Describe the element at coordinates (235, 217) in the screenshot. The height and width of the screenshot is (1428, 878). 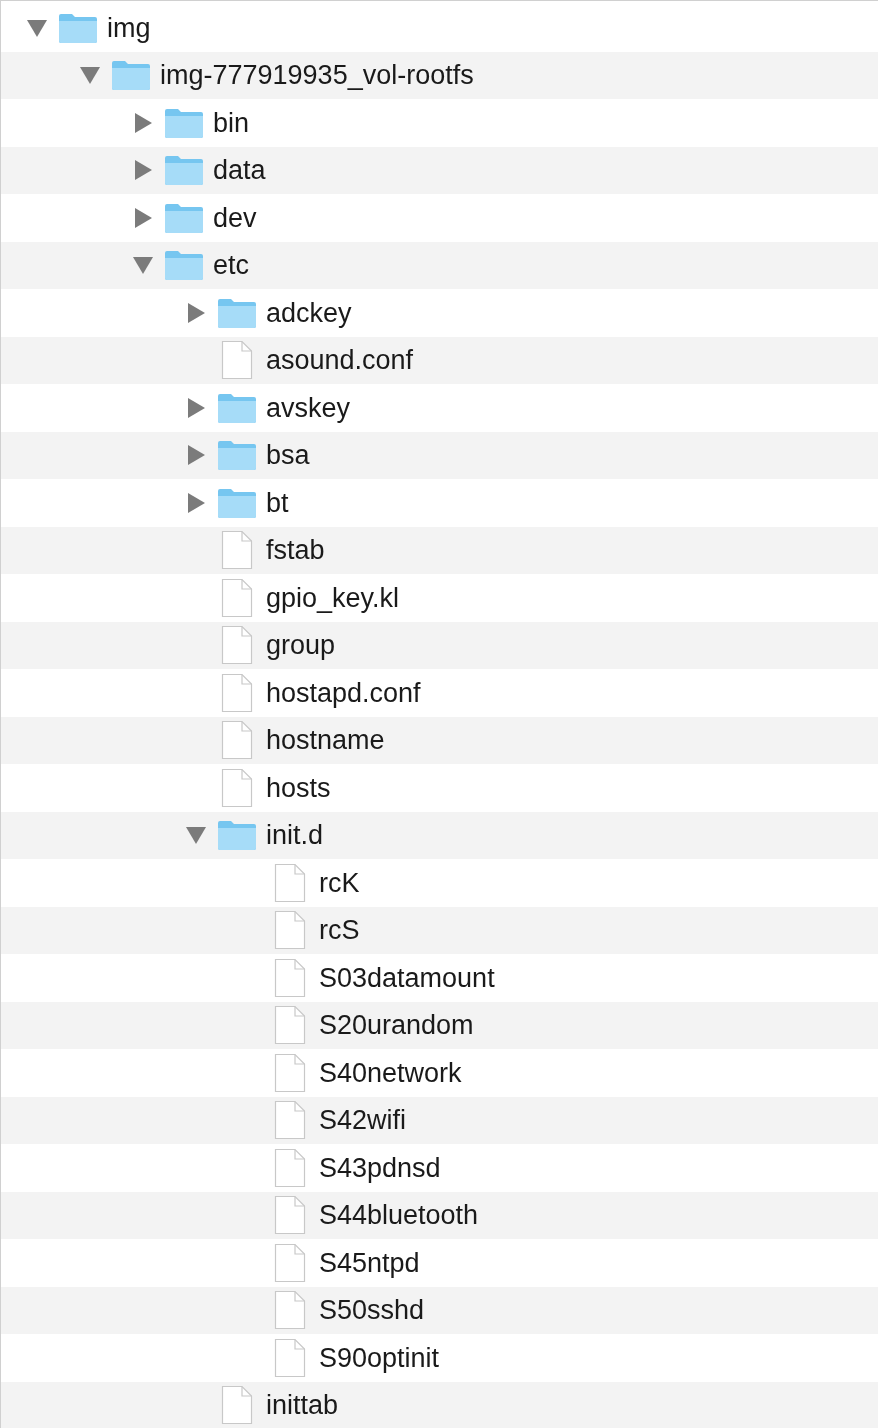
I see `folder-name: dev` at that location.